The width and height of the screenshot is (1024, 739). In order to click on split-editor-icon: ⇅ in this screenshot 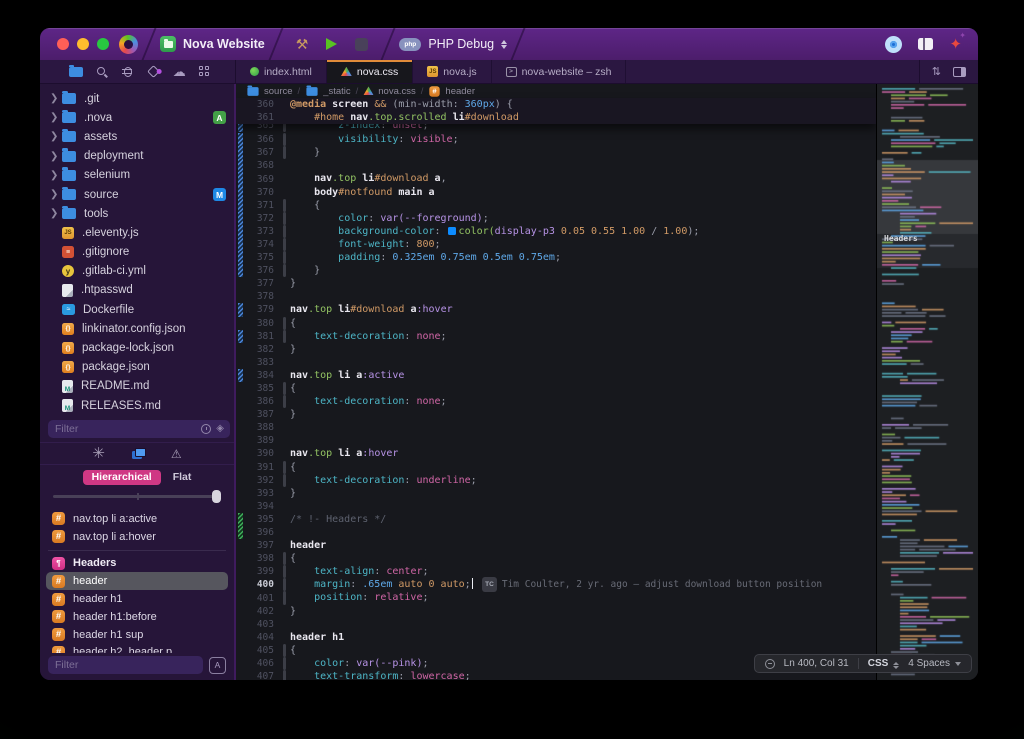, I will do `click(936, 71)`.